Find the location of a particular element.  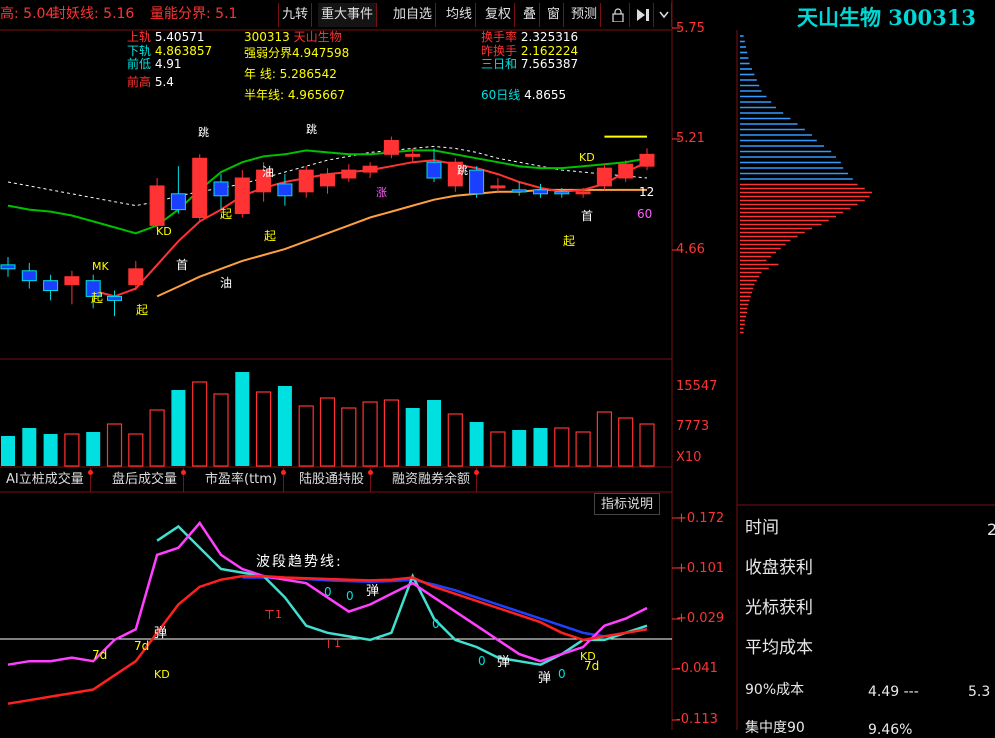

info-ma60-value: 4.8655 is located at coordinates (545, 95).